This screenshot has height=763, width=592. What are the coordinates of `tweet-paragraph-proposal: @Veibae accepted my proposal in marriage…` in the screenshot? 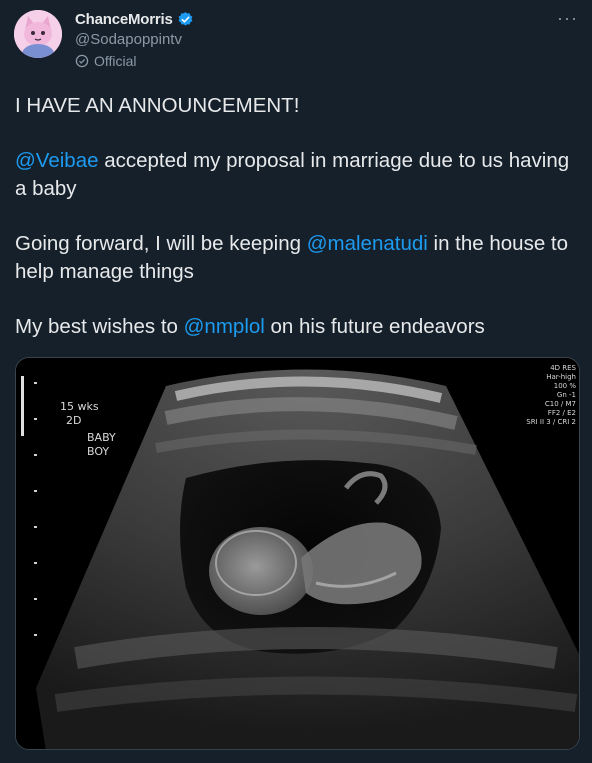 It's located at (297, 175).